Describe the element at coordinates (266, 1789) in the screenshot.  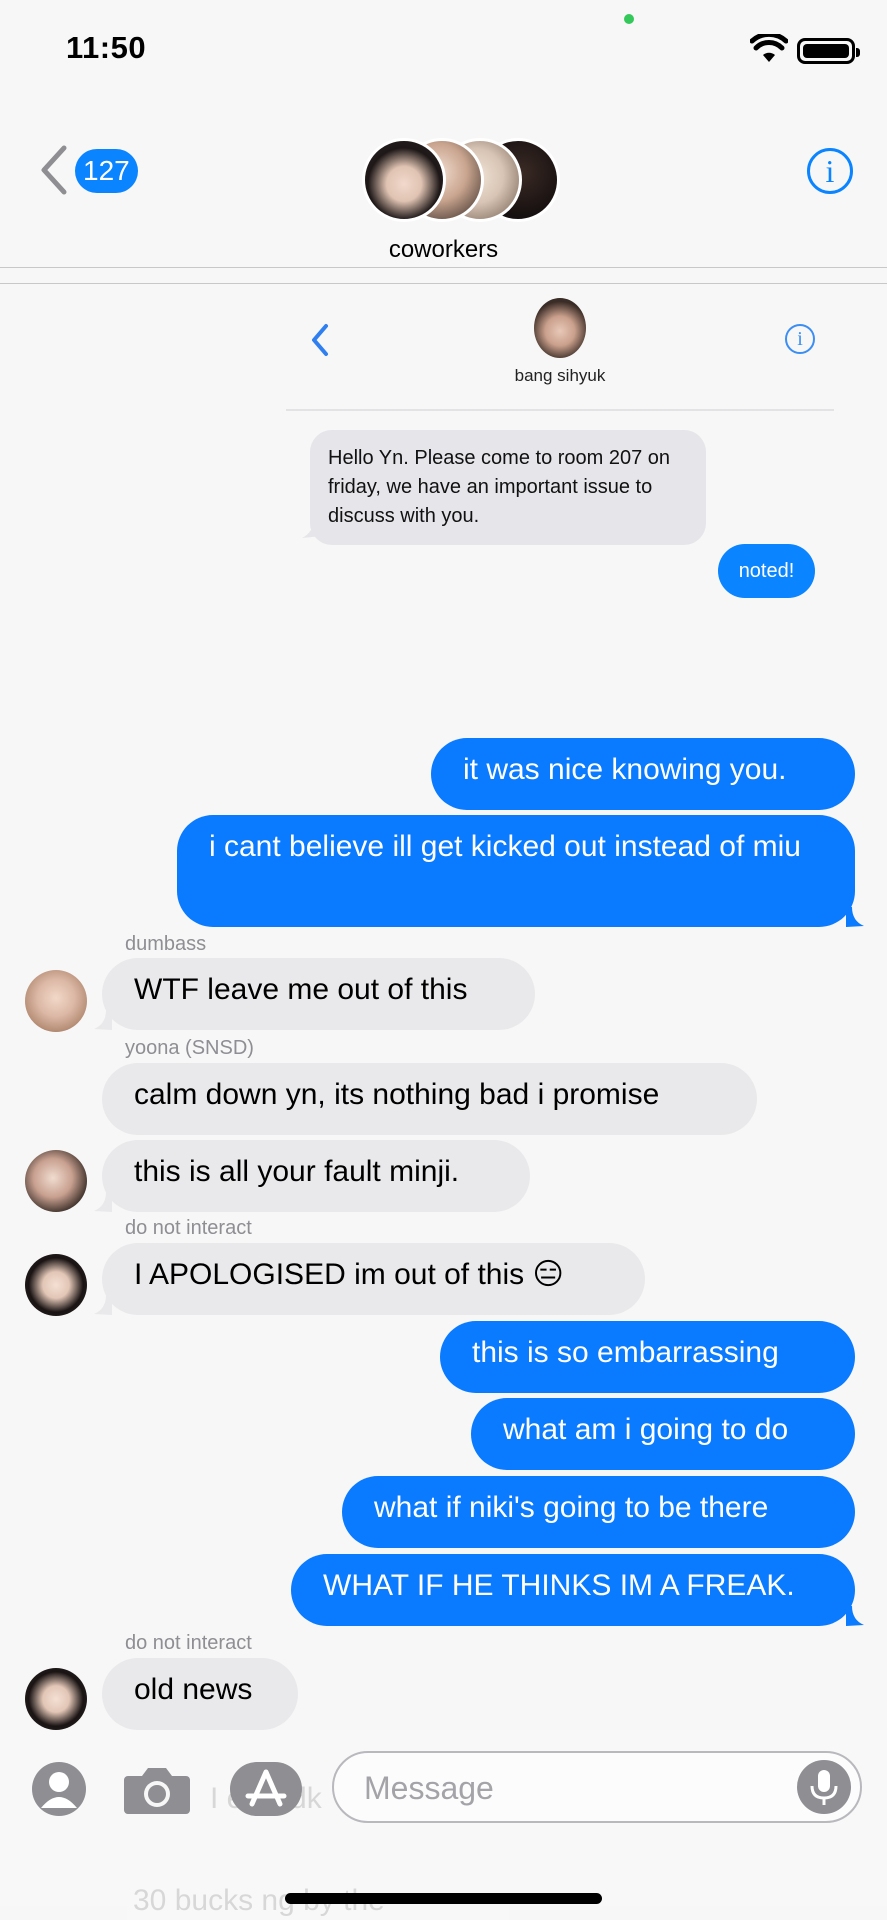
I see `app-store-icon` at that location.